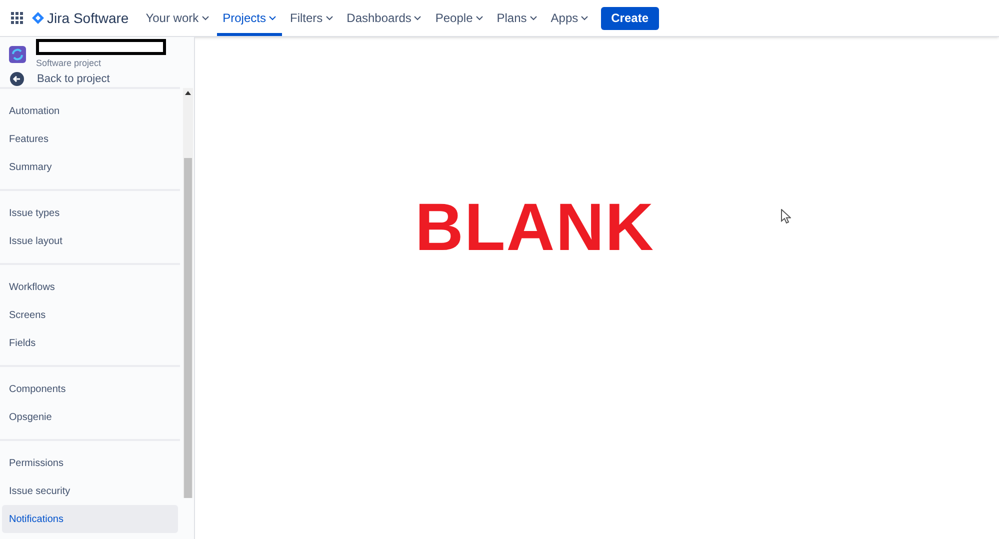  Describe the element at coordinates (17, 55) in the screenshot. I see `project-avatar-icon` at that location.